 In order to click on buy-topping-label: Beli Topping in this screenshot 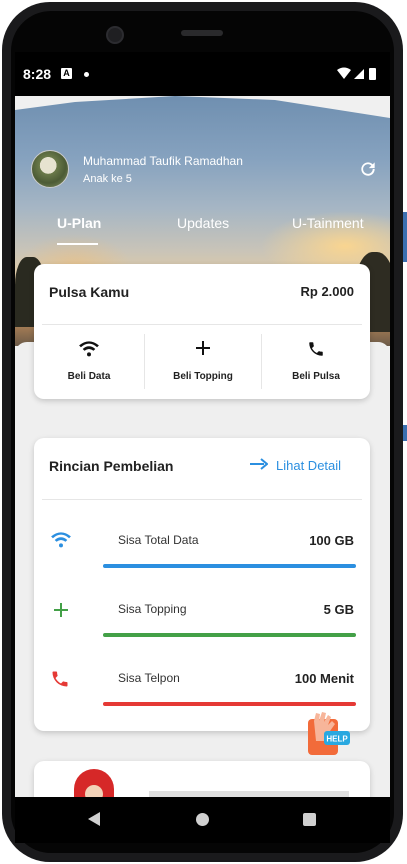, I will do `click(203, 376)`.